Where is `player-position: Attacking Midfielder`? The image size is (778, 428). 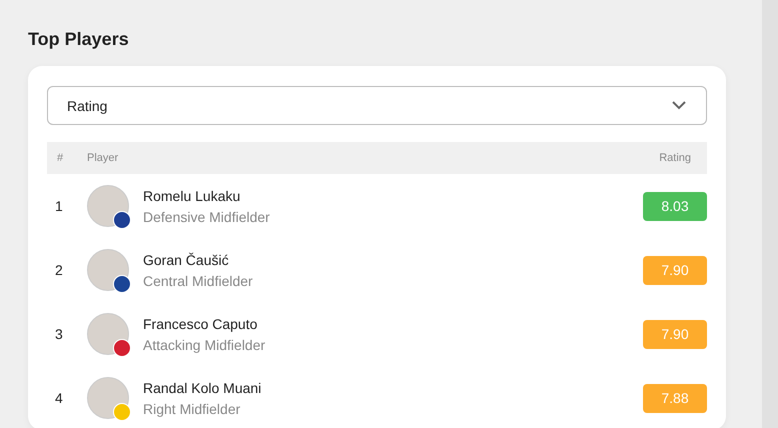
player-position: Attacking Midfielder is located at coordinates (204, 344).